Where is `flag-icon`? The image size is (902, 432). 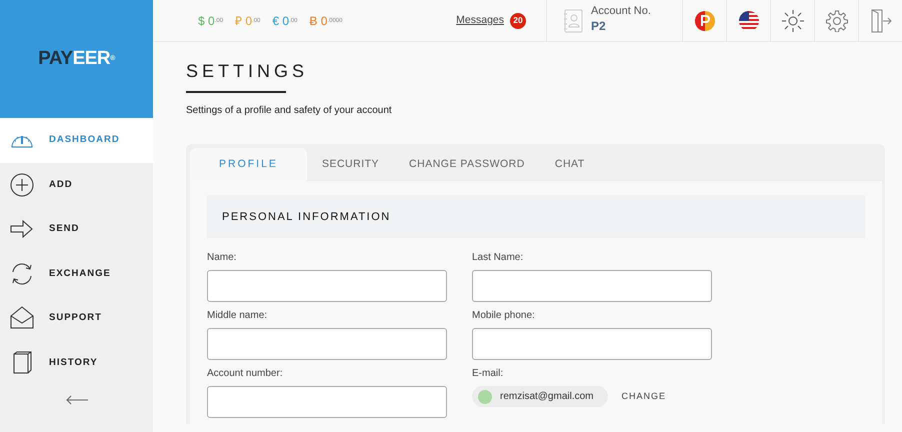 flag-icon is located at coordinates (748, 20).